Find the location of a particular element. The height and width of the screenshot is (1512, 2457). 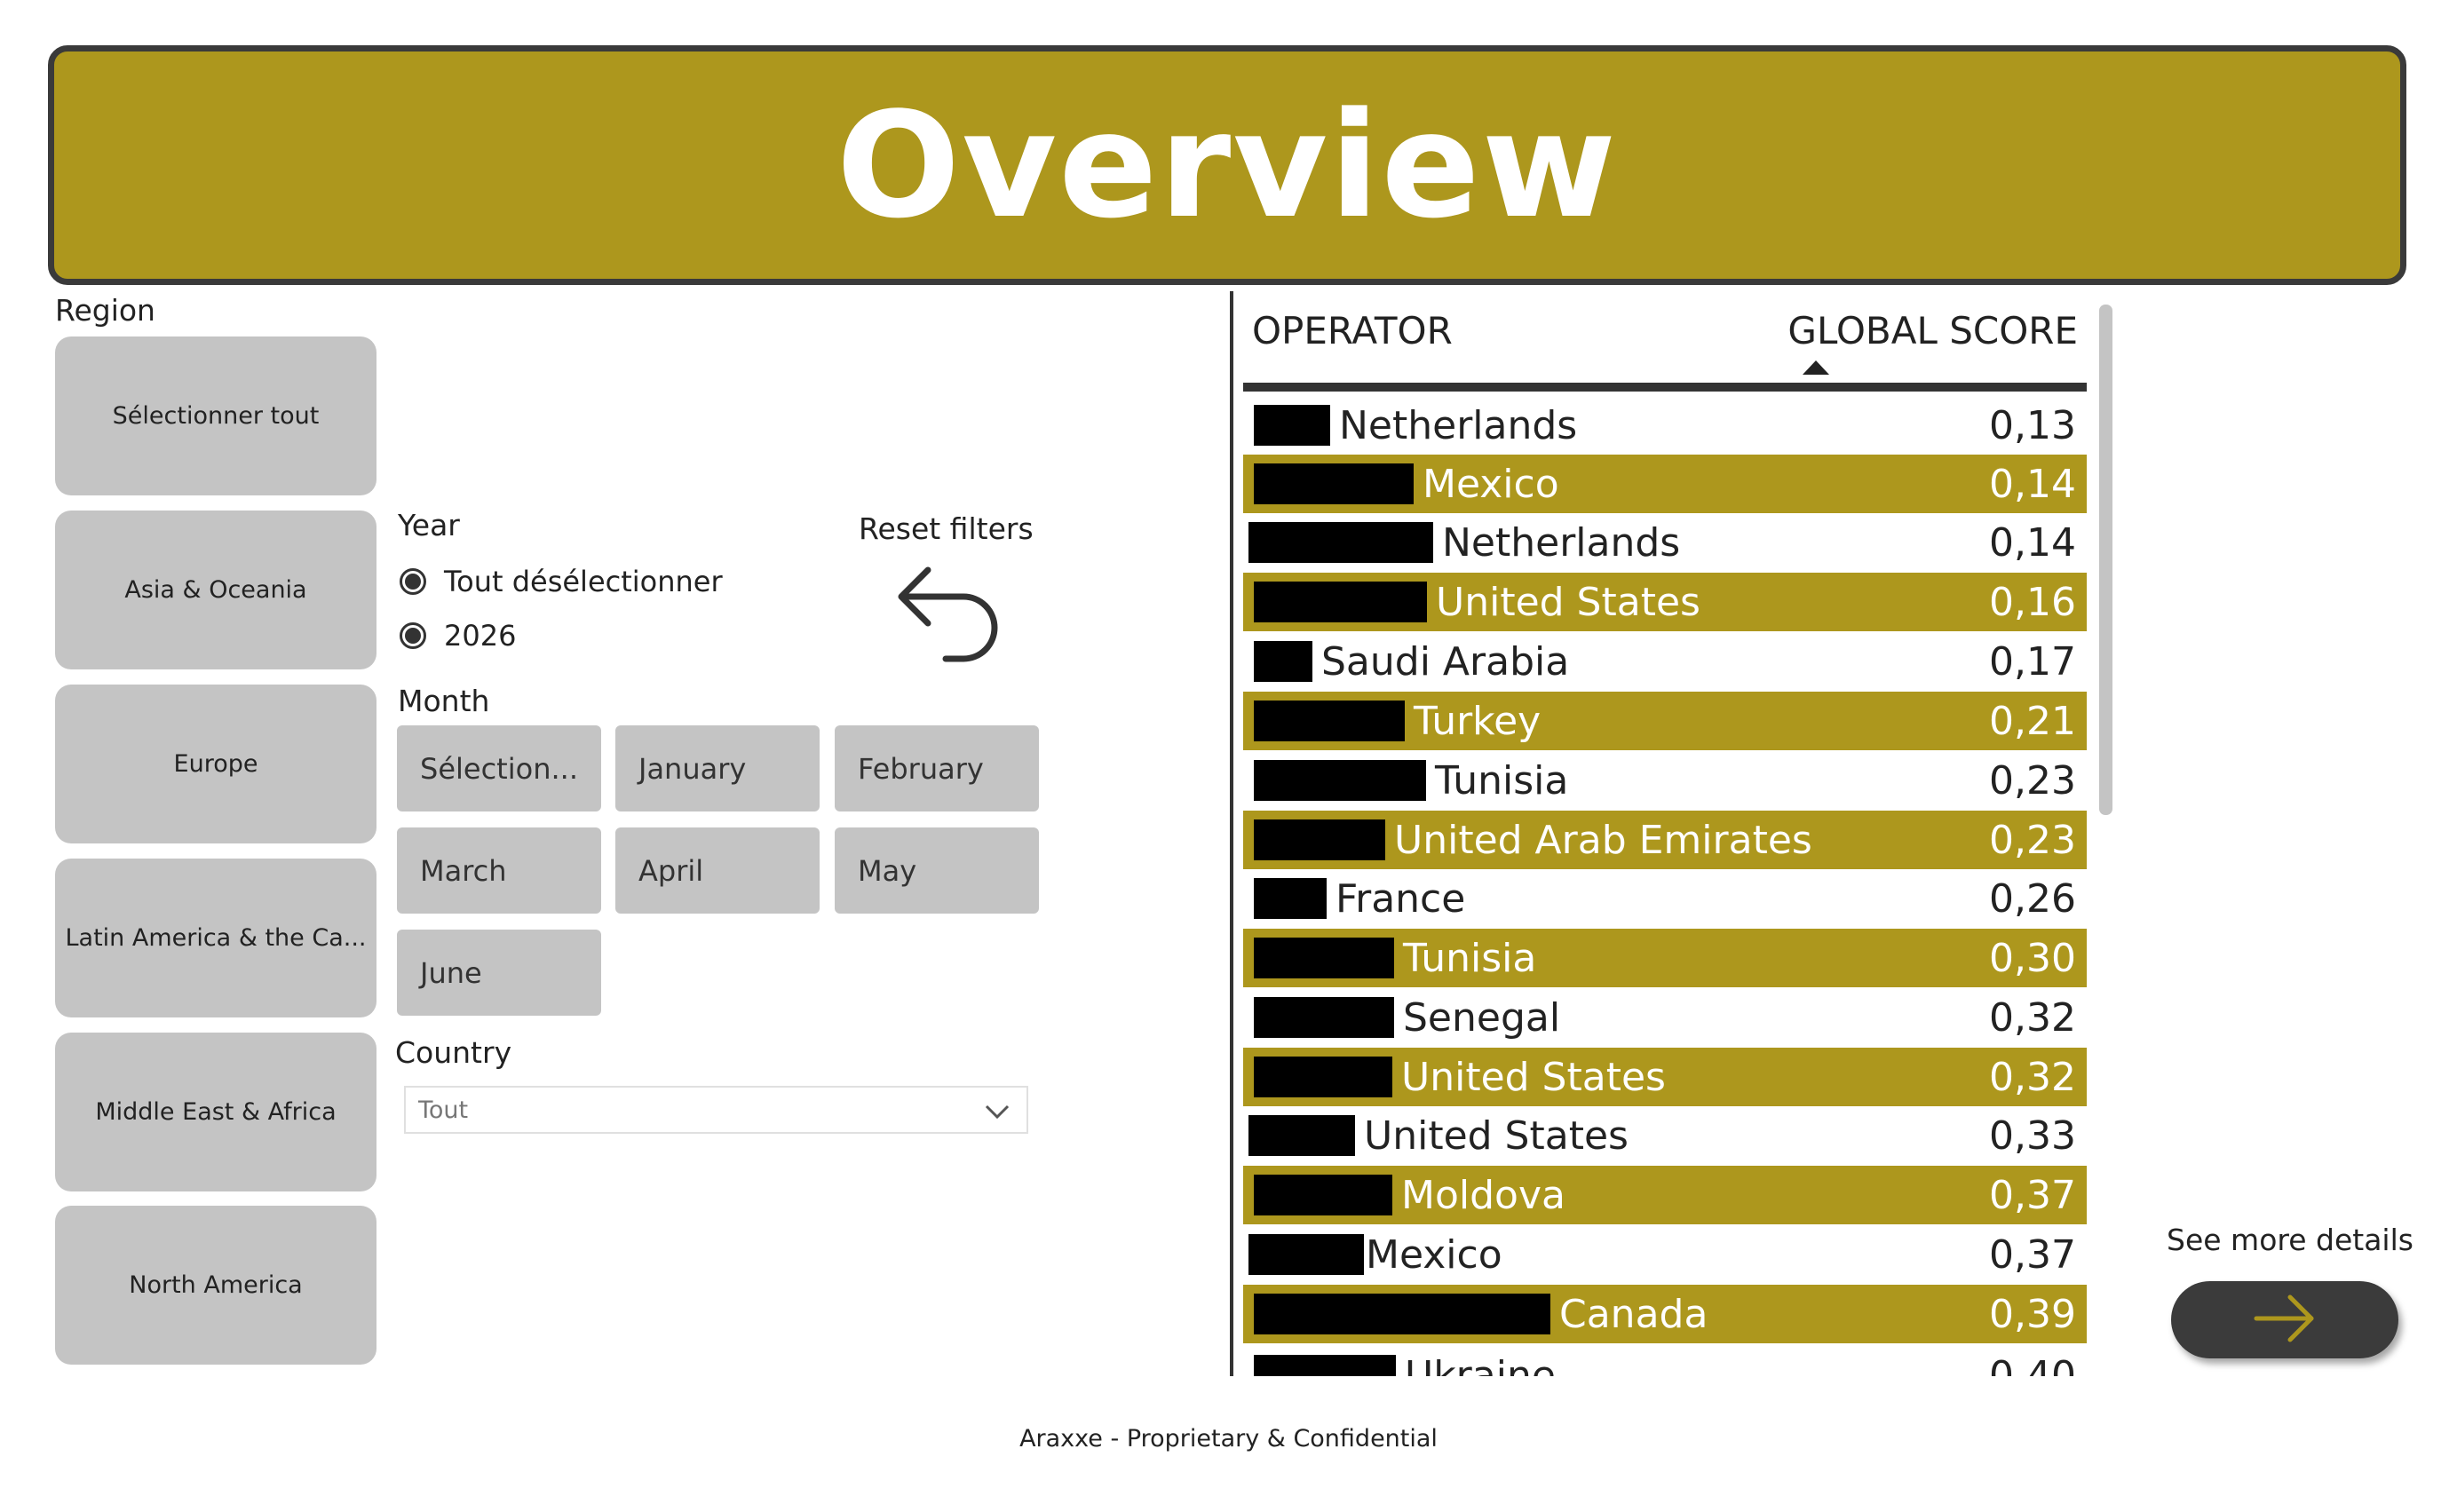

table-row: Saudi Arabia 0,17 is located at coordinates (1665, 661).